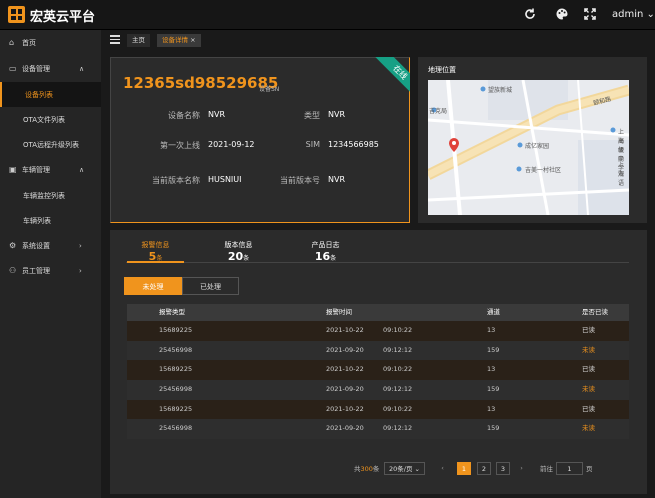 Image resolution: width=655 pixels, height=498 pixels. What do you see at coordinates (269, 89) in the screenshot?
I see `device-sn-label: 设备SN` at bounding box center [269, 89].